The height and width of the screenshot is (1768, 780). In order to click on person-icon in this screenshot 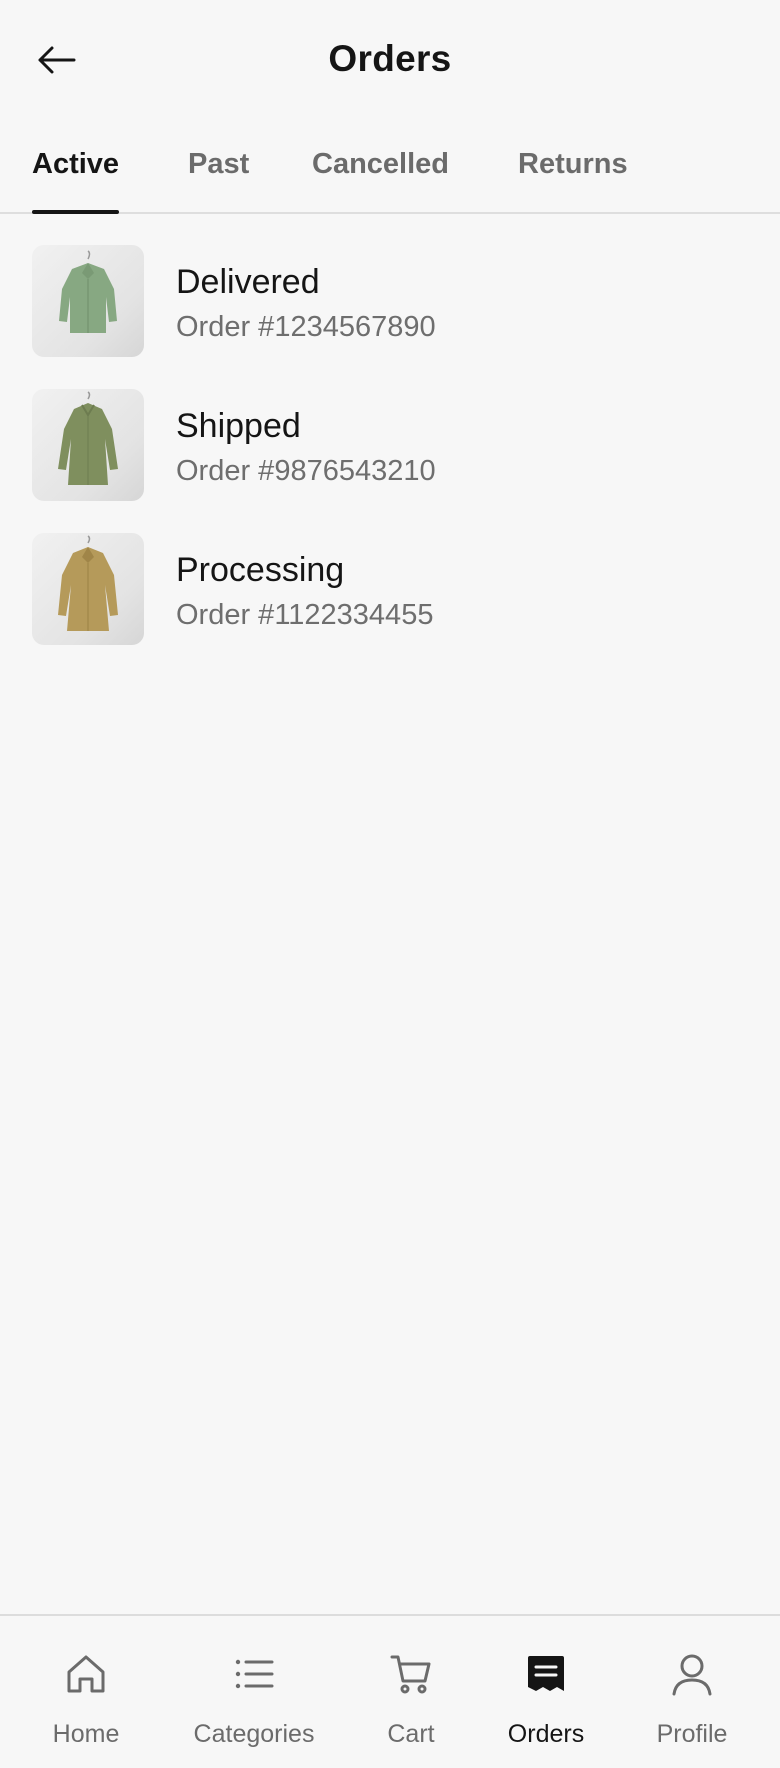, I will do `click(692, 1674)`.